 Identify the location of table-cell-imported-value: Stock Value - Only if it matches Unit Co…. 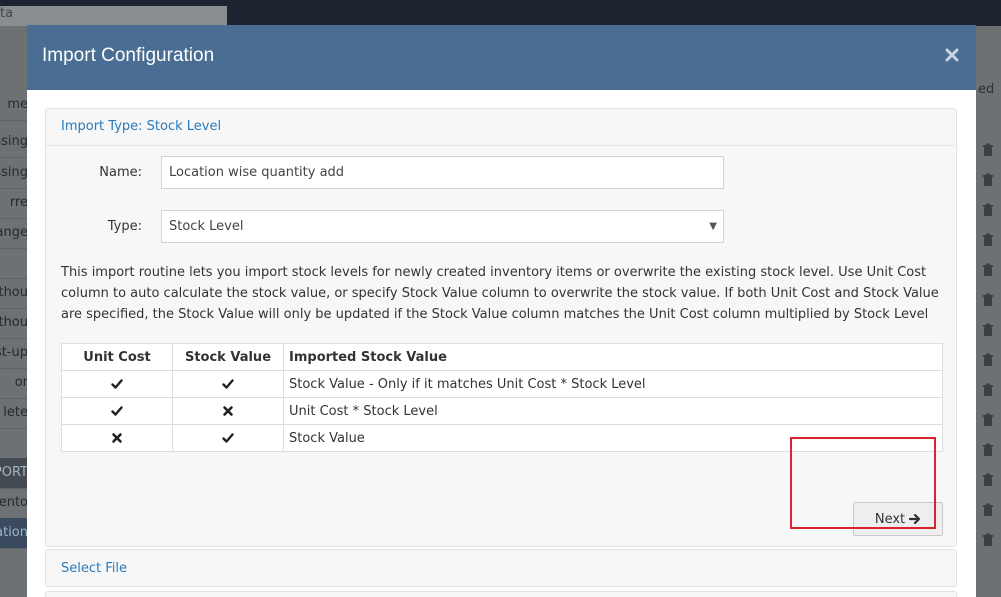
(613, 384).